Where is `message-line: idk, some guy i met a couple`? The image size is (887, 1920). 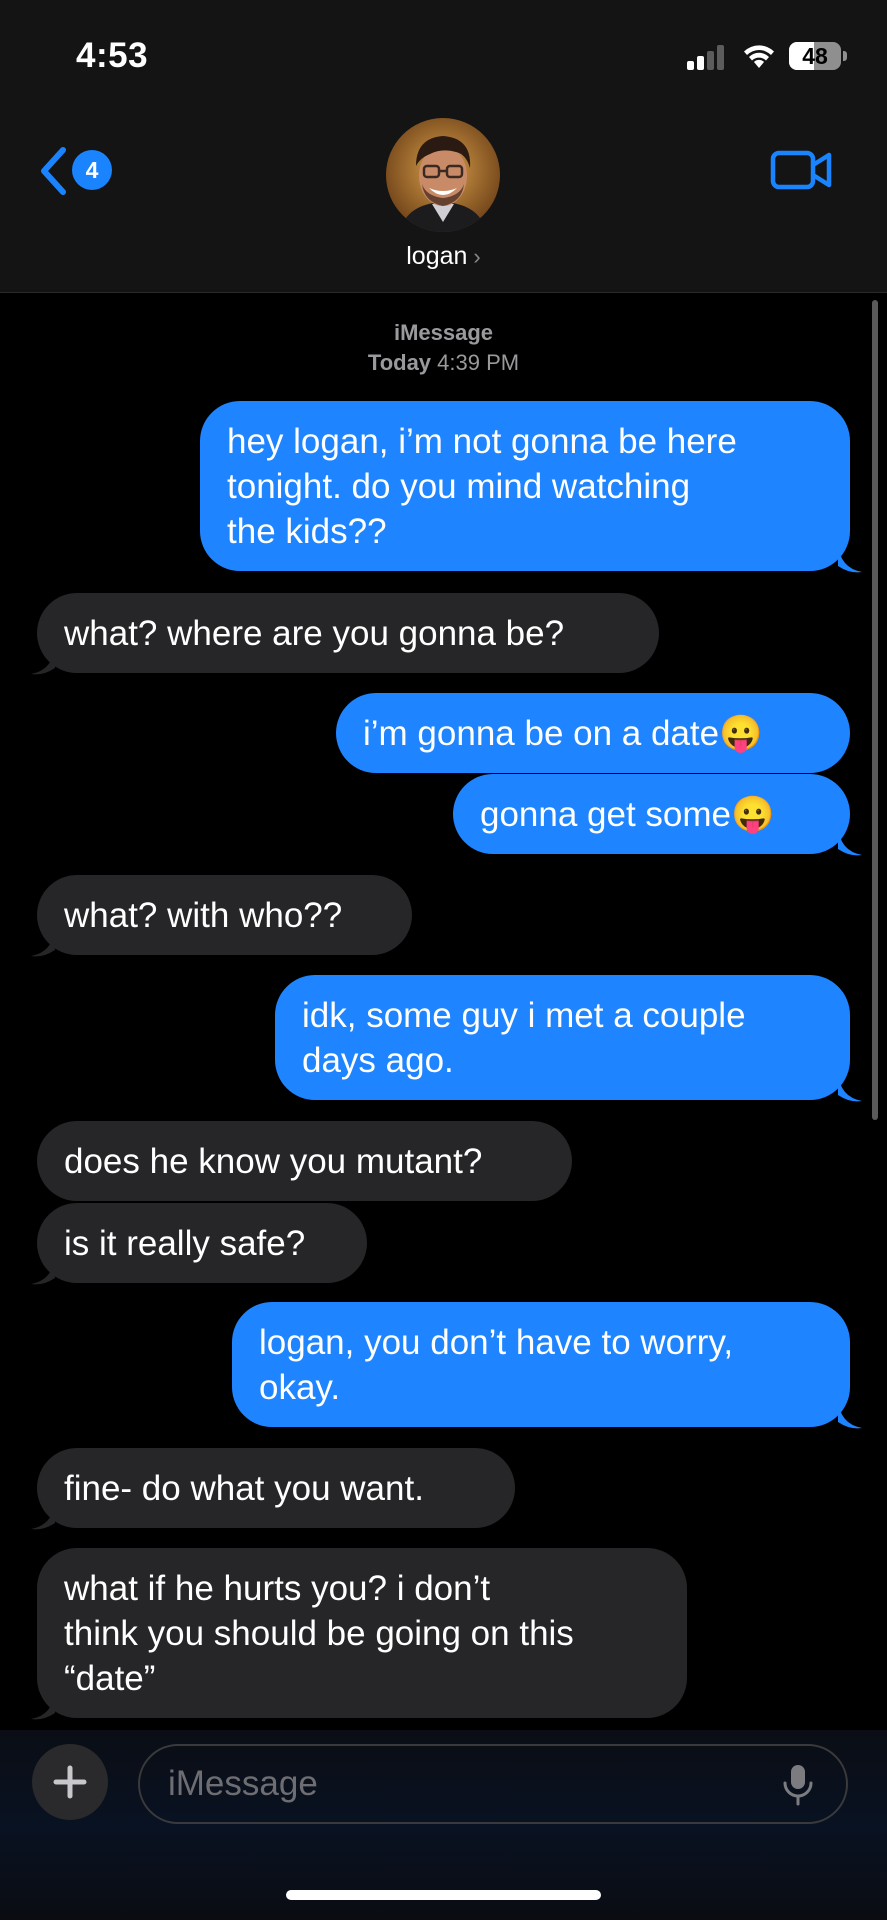
message-line: idk, some guy i met a couple is located at coordinates (524, 1015).